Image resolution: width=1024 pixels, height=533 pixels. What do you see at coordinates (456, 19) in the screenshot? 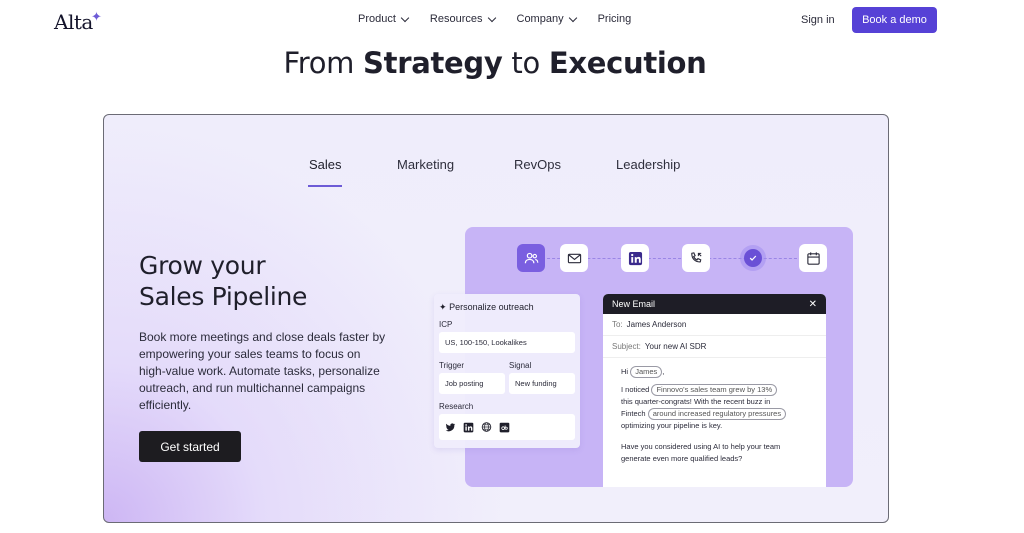
I see `nav-resources-label: Resources` at bounding box center [456, 19].